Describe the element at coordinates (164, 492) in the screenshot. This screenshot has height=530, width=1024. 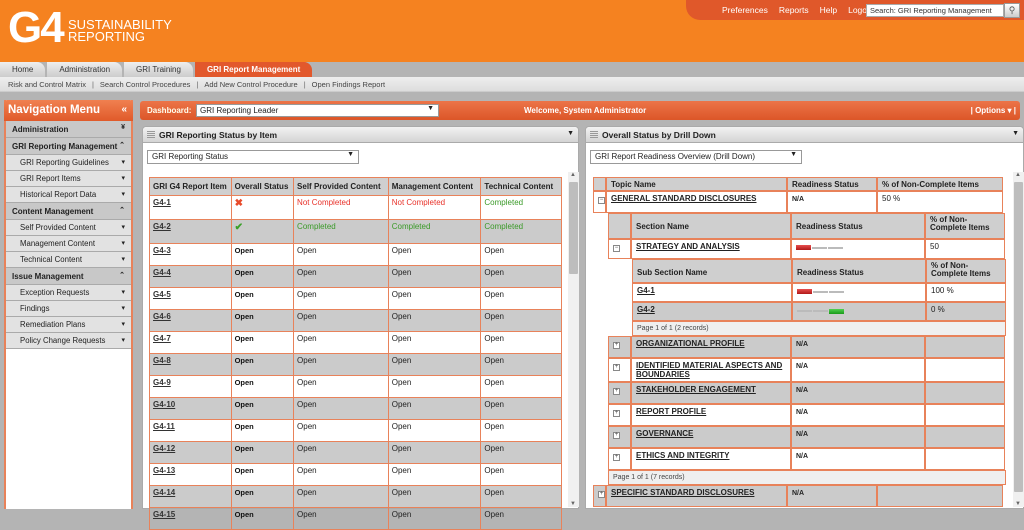
I see `report-item-link: G4-14` at that location.